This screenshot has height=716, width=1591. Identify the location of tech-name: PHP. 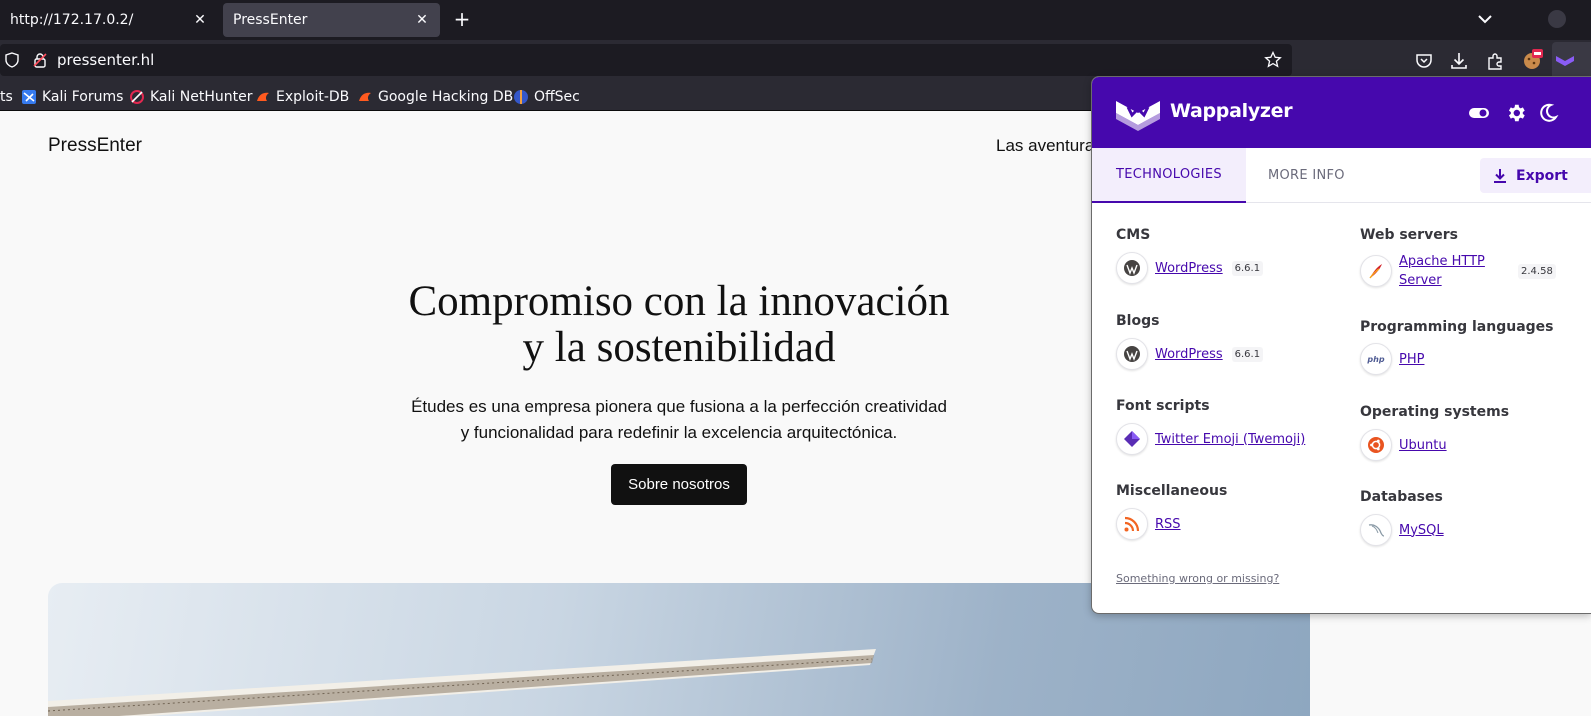
(1411, 359).